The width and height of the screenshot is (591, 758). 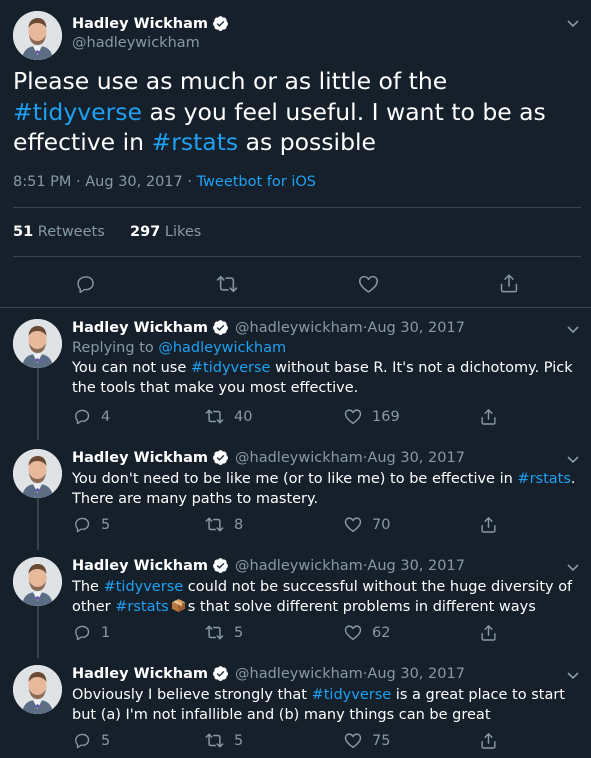 I want to click on retweet-count: 40, so click(x=243, y=416).